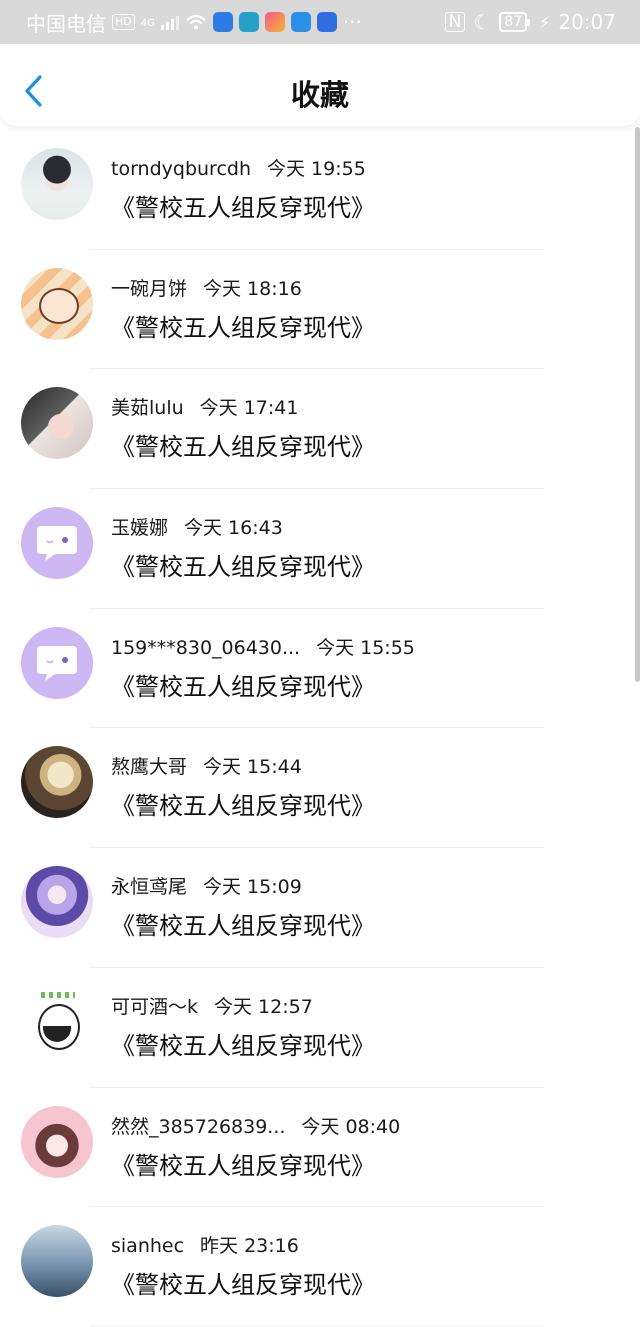  What do you see at coordinates (482, 22) in the screenshot?
I see `moon-icon: ☾` at bounding box center [482, 22].